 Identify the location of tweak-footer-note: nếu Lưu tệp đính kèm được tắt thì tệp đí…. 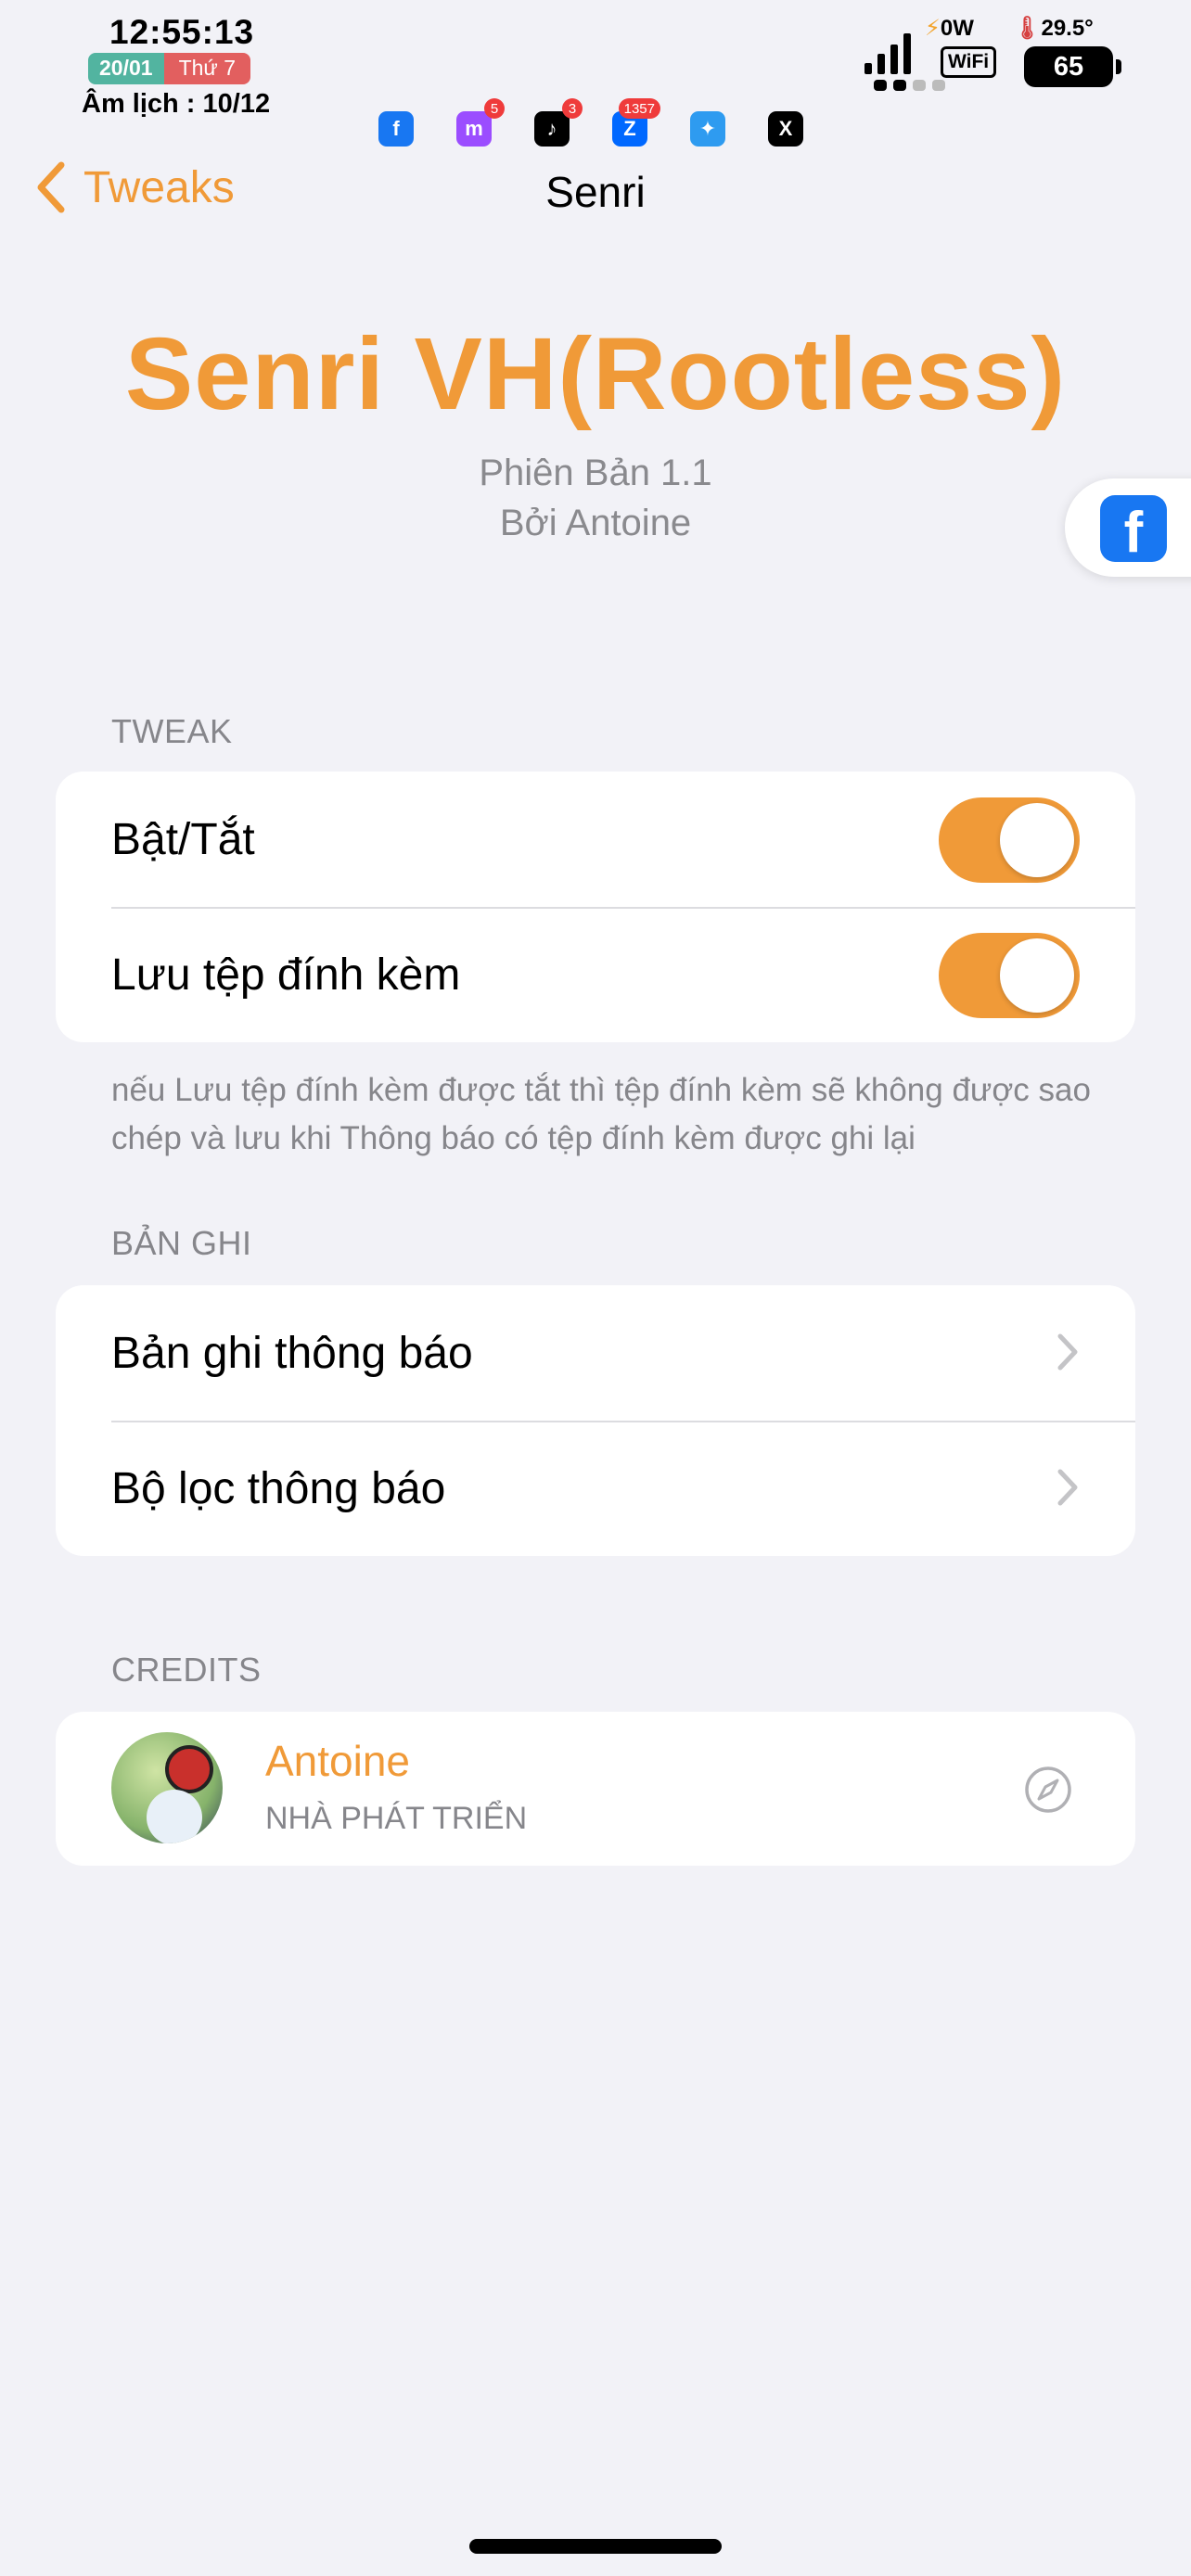
(601, 1114).